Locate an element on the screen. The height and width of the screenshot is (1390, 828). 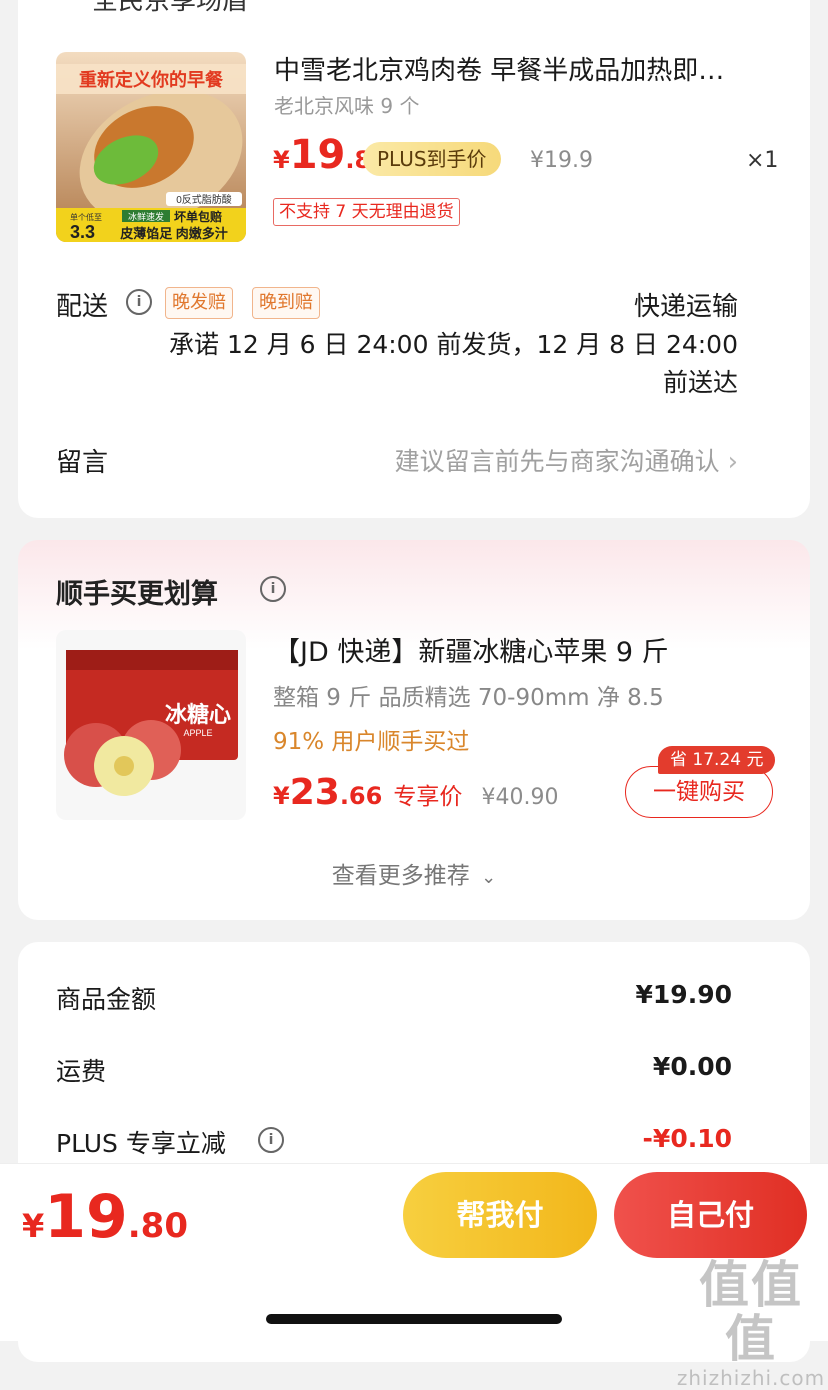
late-ship-tag: 晚发赔 is located at coordinates (199, 303).